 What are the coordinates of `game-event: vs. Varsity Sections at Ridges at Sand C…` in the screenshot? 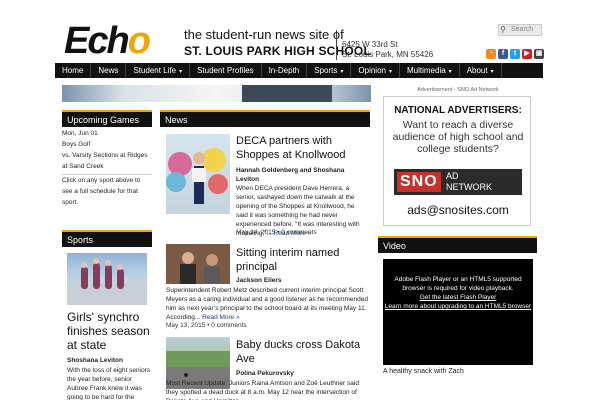 It's located at (105, 161).